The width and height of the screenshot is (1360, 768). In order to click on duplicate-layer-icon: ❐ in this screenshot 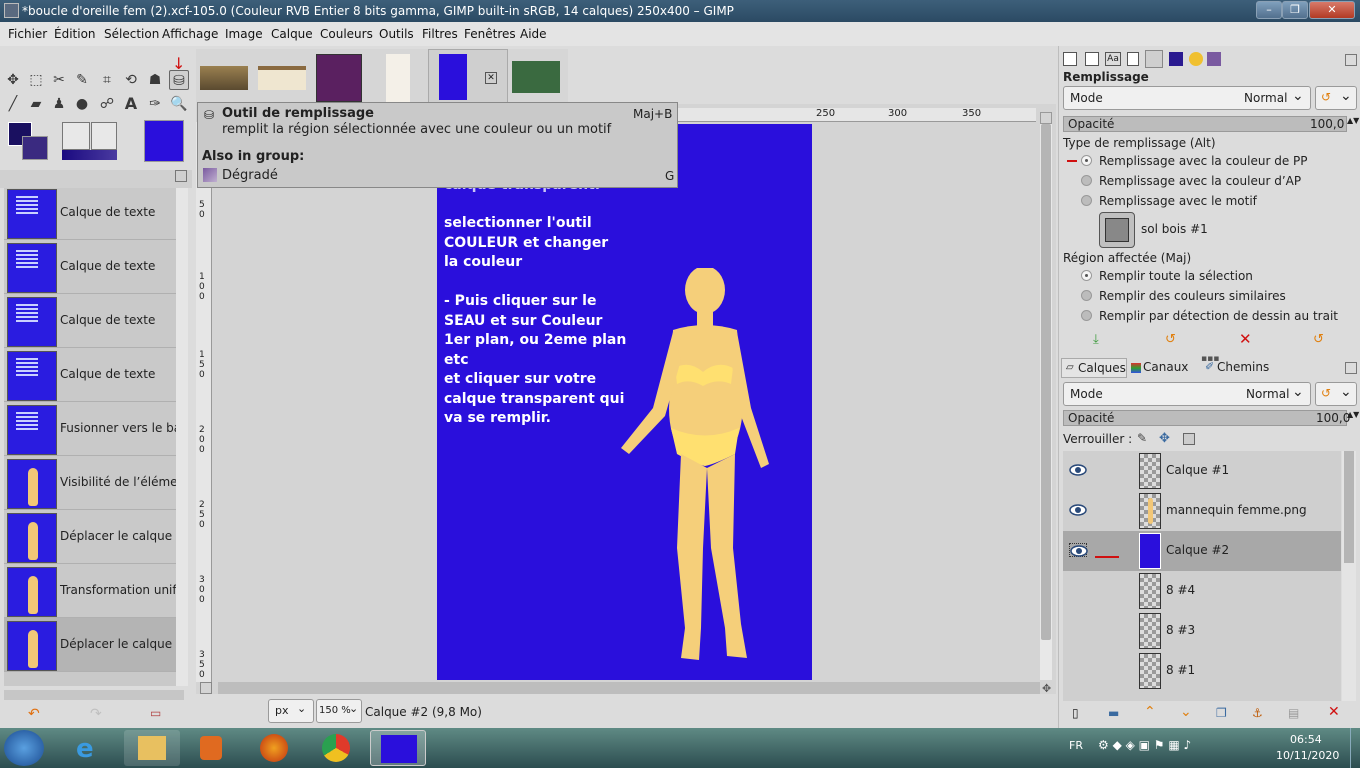, I will do `click(1221, 713)`.